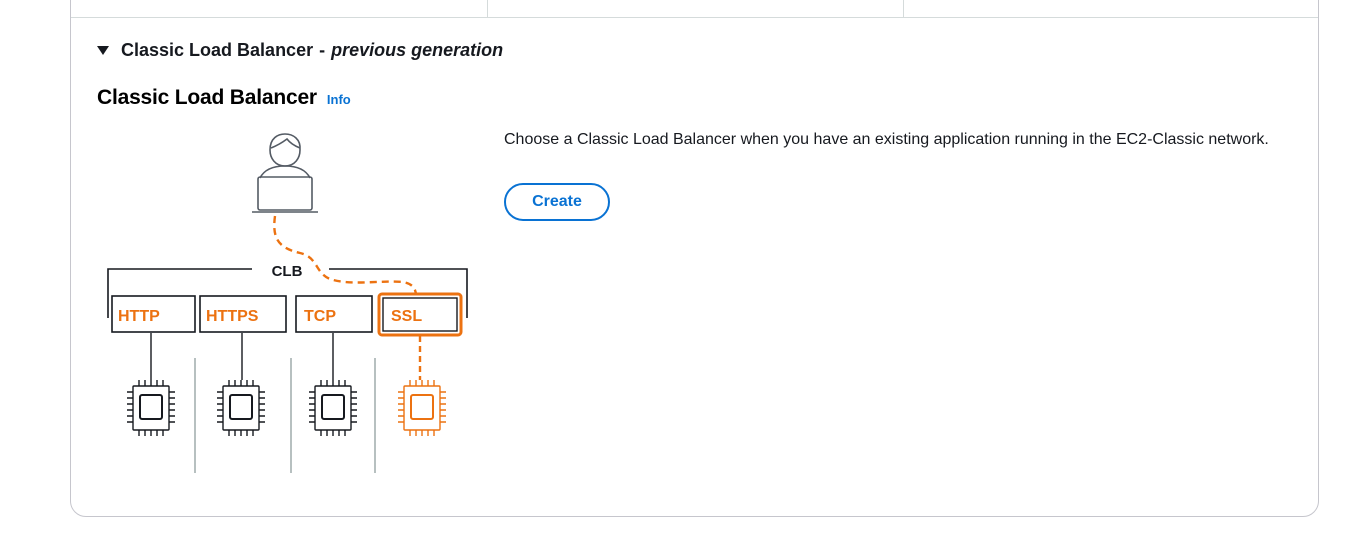 The width and height of the screenshot is (1370, 542). Describe the element at coordinates (139, 316) in the screenshot. I see `listener-label: HTTP` at that location.